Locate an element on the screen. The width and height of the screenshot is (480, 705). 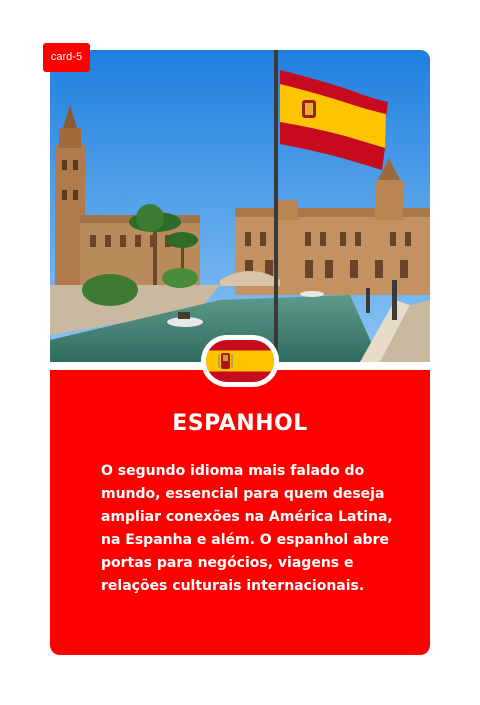
card-title: ESPANHOL is located at coordinates (240, 423).